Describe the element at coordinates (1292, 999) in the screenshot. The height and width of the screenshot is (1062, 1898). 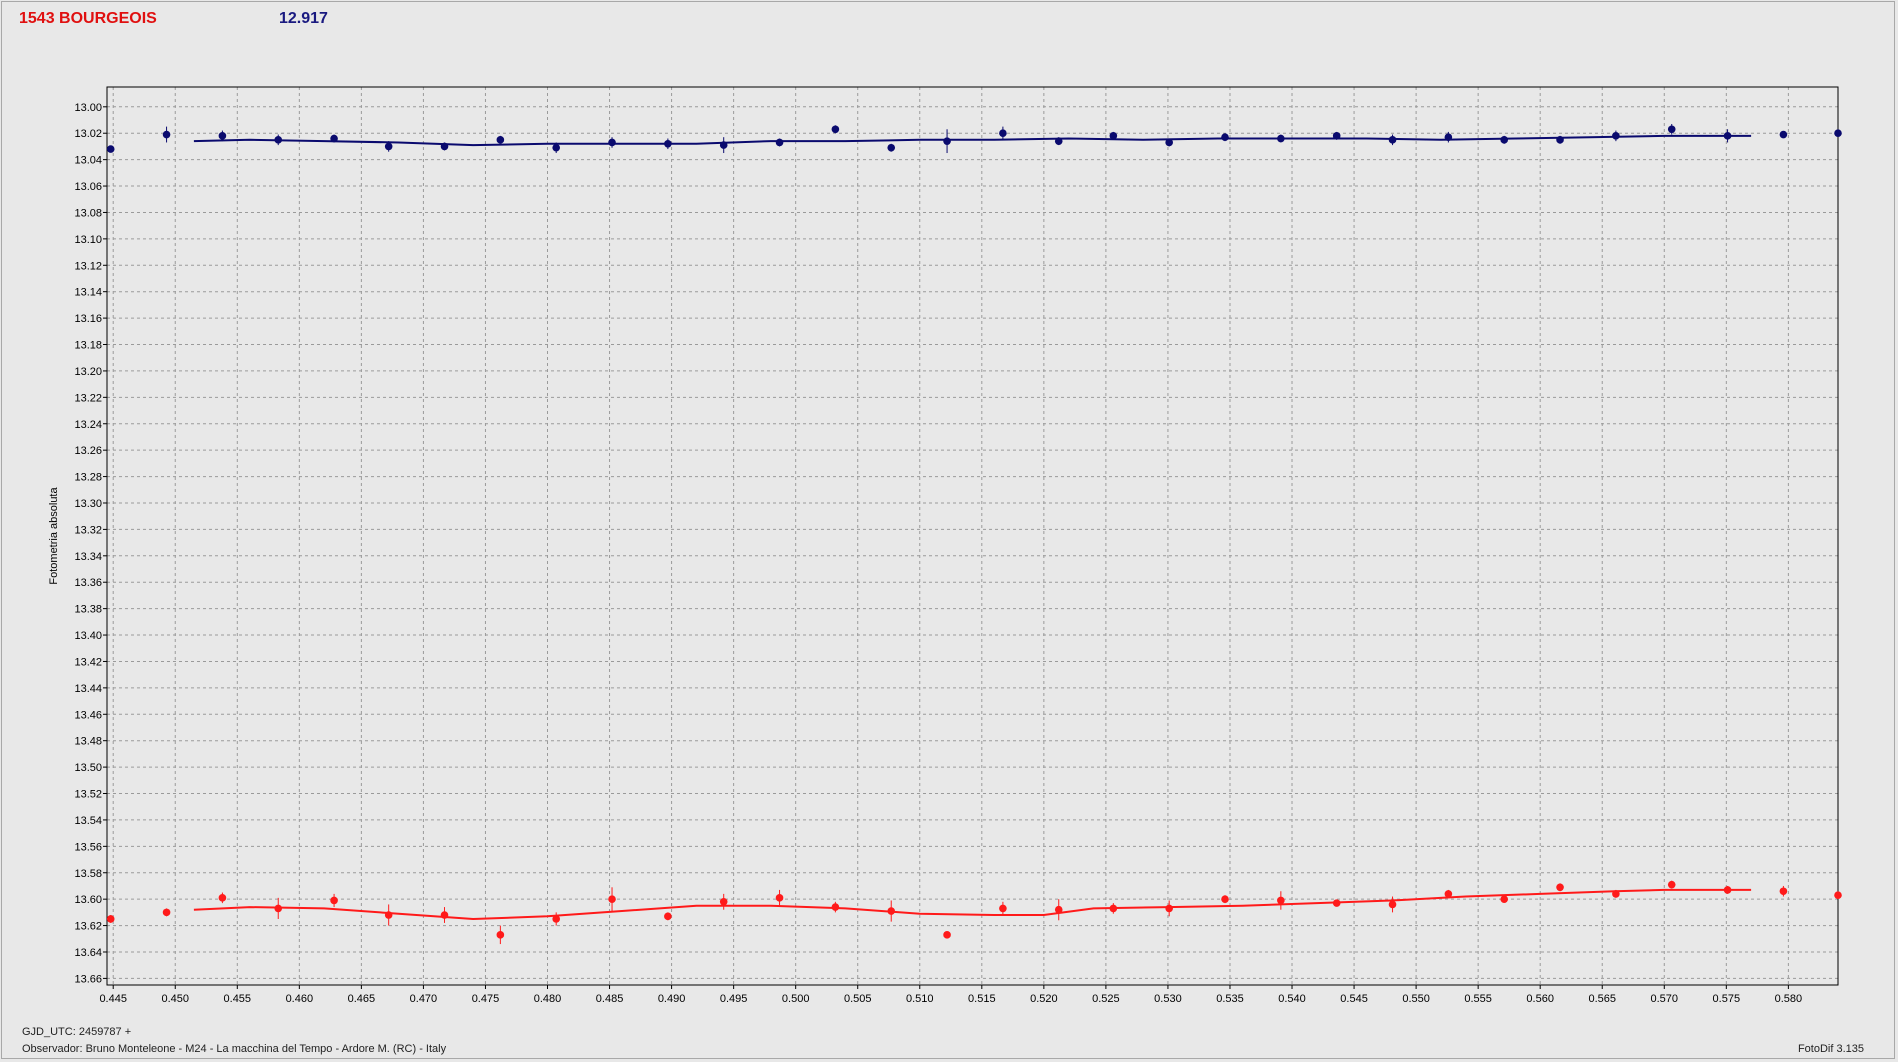
I see `x-tick-label: 0.540` at that location.